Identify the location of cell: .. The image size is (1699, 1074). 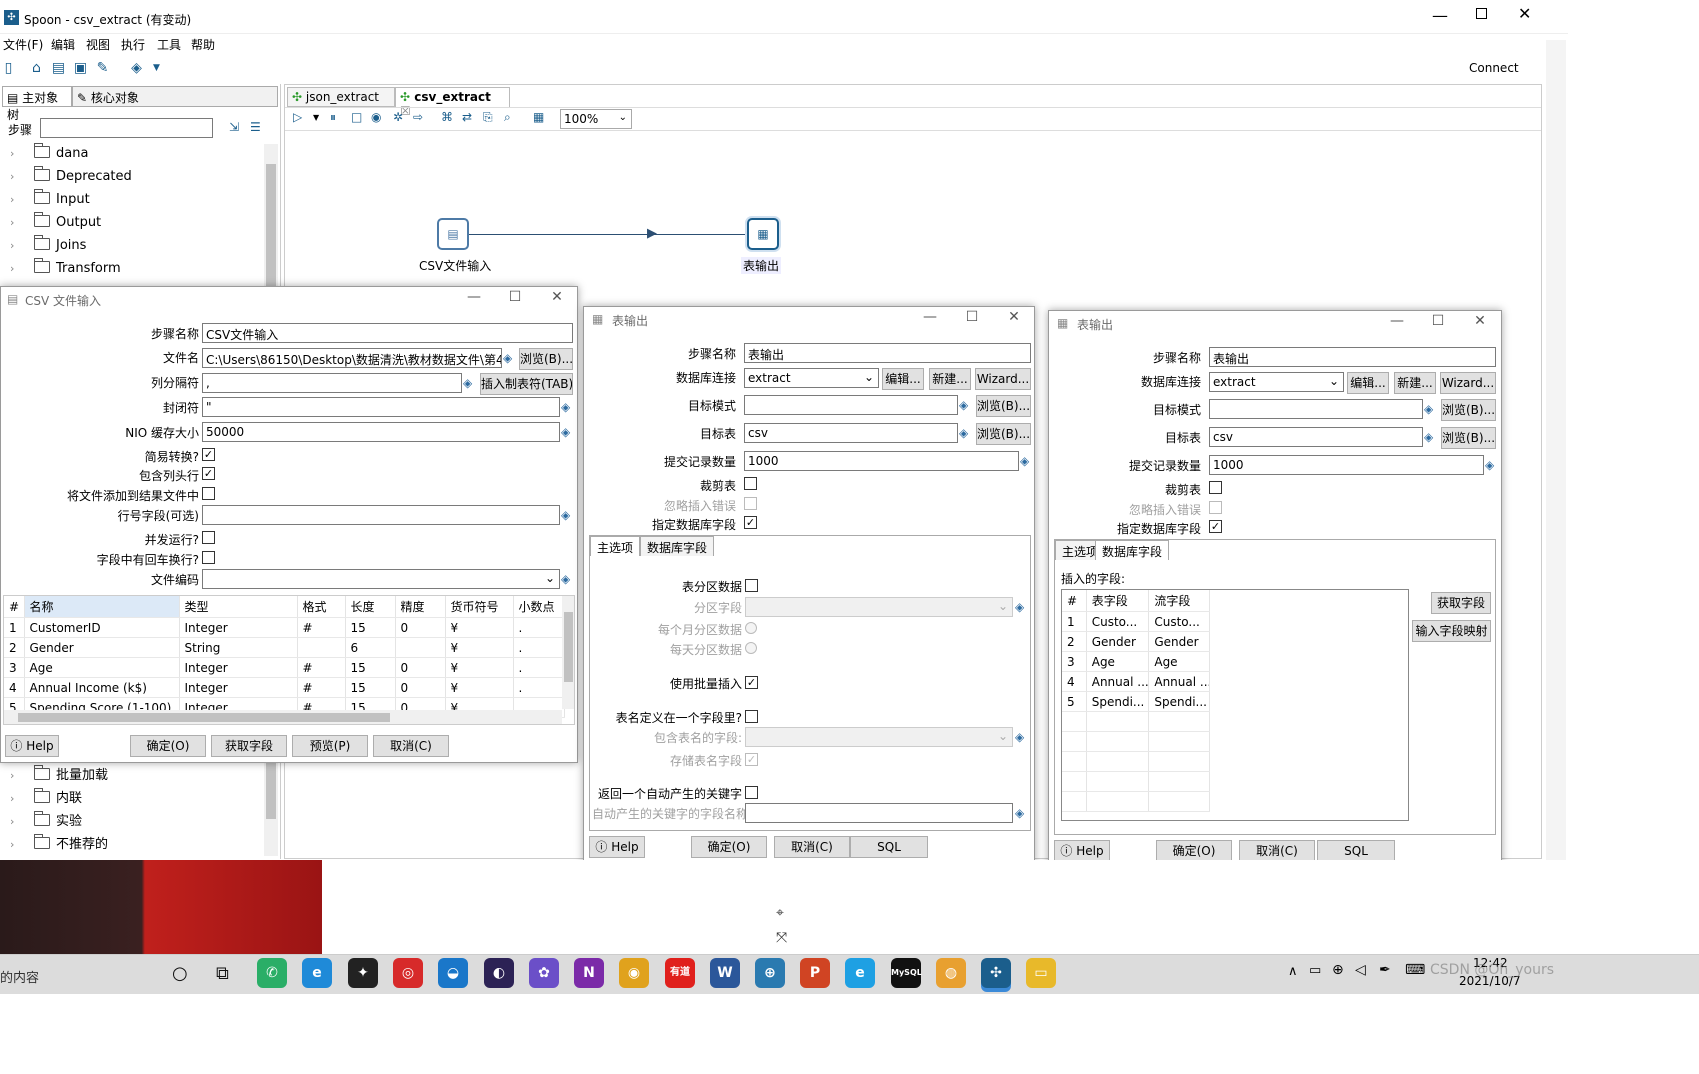
(539, 627).